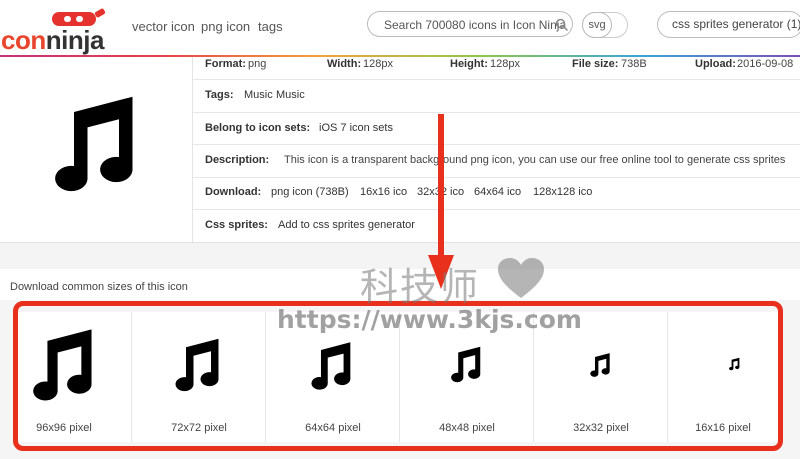  I want to click on svg-toggle: svg, so click(605, 25).